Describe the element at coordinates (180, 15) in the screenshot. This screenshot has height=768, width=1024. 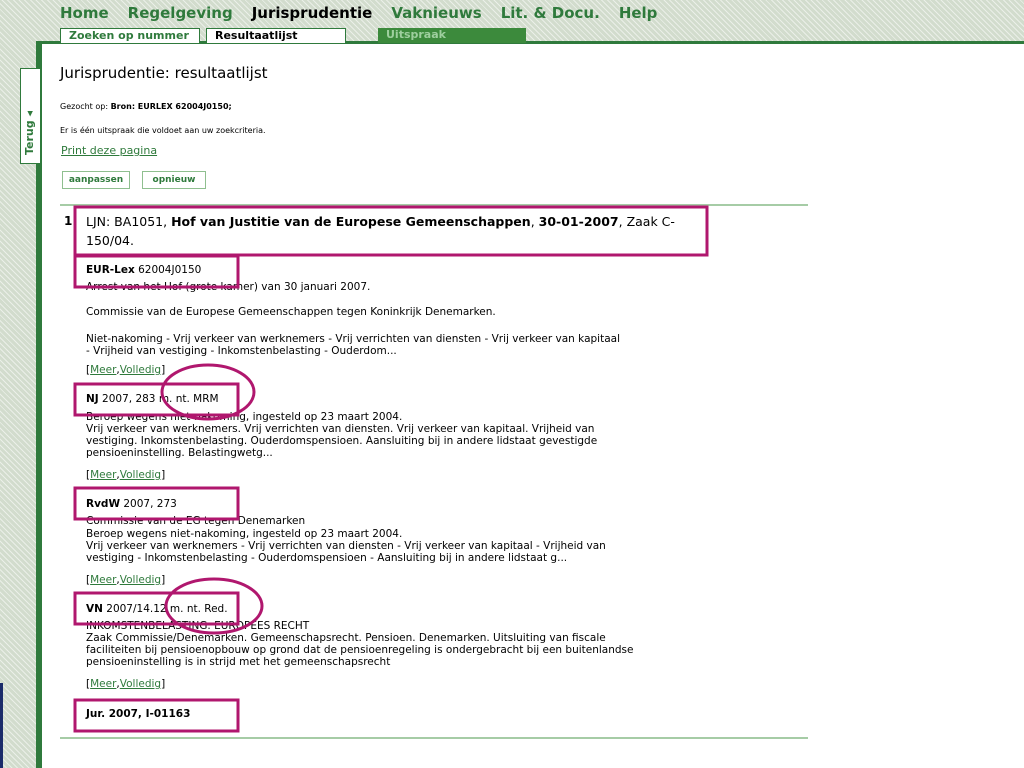
I see `nav-regelgeving: Regelgeving` at that location.